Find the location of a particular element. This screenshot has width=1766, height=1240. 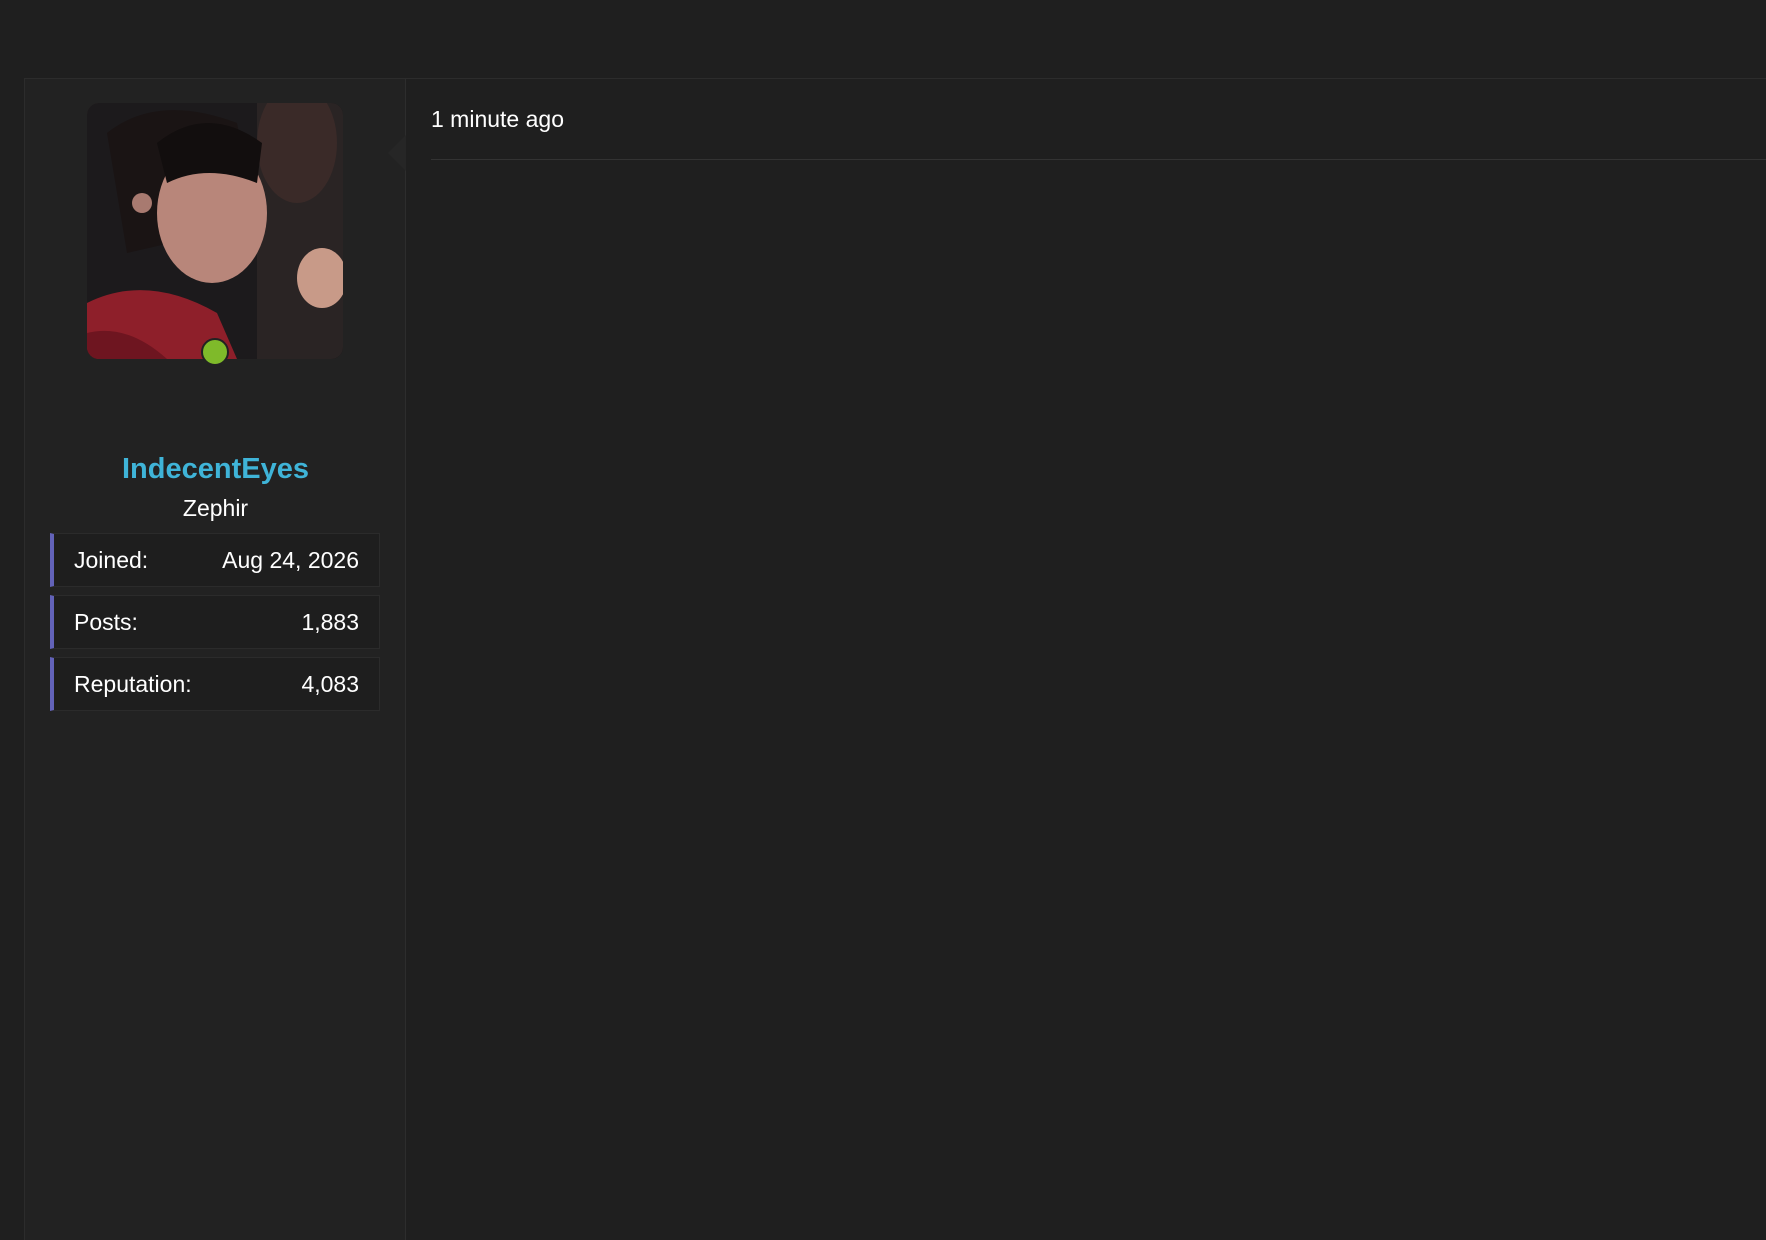

username-link: IndecentEyes is located at coordinates (215, 469).